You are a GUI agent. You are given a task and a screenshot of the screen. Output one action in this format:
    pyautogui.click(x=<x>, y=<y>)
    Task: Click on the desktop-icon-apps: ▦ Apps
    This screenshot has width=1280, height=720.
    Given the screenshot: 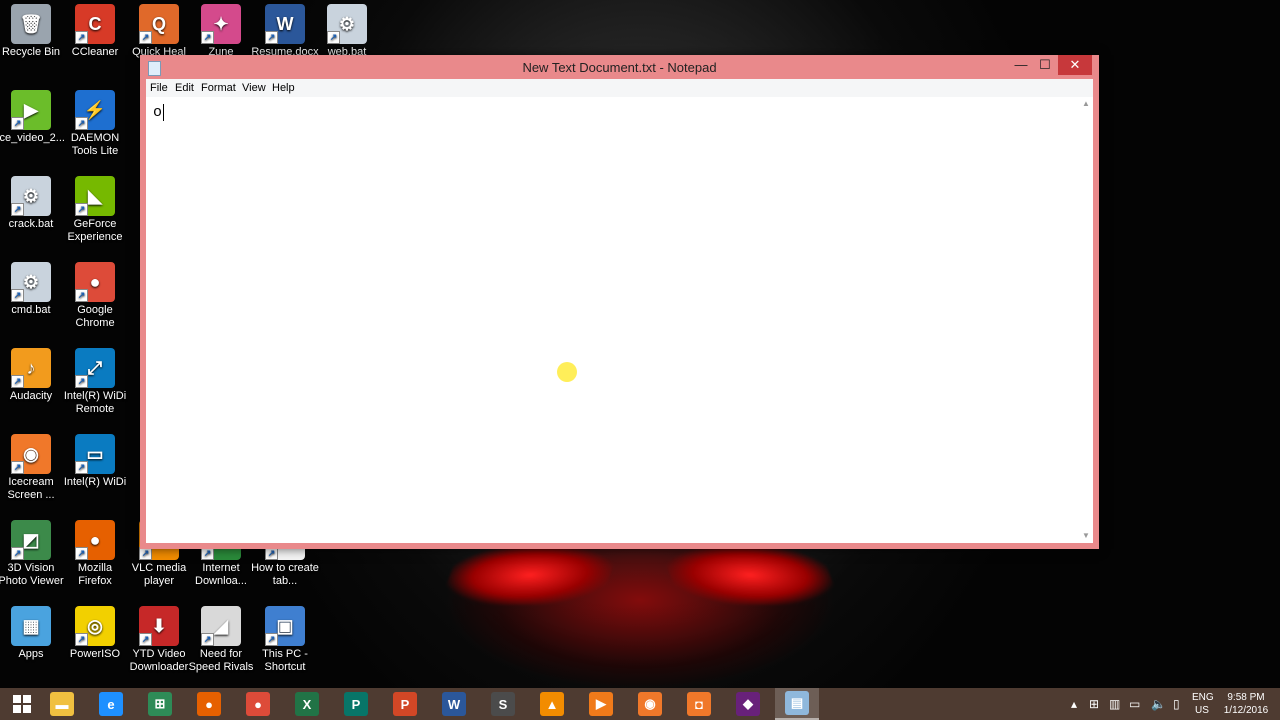 What is the action you would take?
    pyautogui.click(x=33, y=633)
    